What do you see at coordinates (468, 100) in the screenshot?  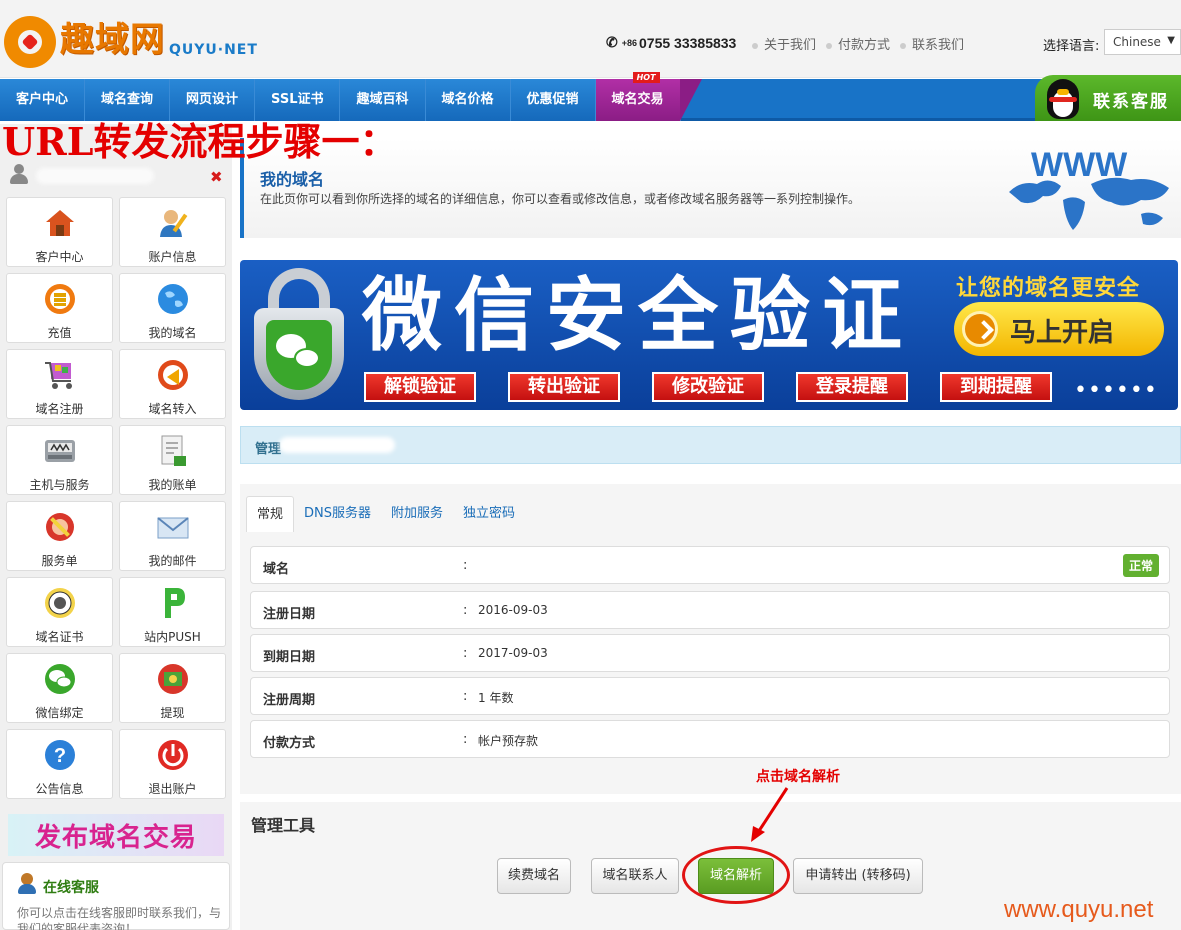 I see `nav-domain-price: 域名价格` at bounding box center [468, 100].